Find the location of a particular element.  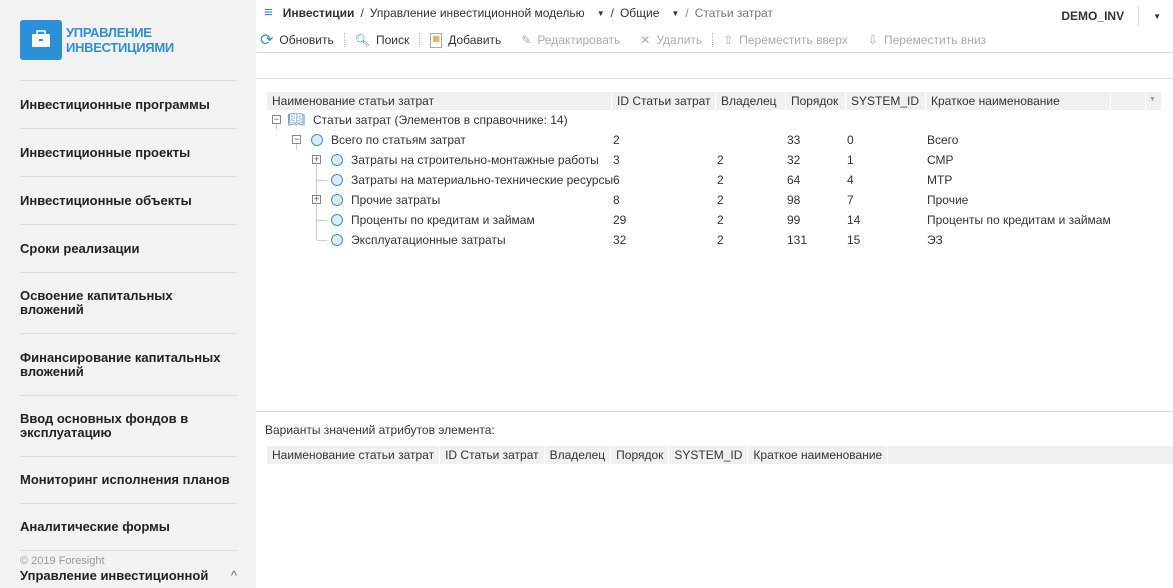

col-system-id: SYSTEM_ID is located at coordinates (885, 101).